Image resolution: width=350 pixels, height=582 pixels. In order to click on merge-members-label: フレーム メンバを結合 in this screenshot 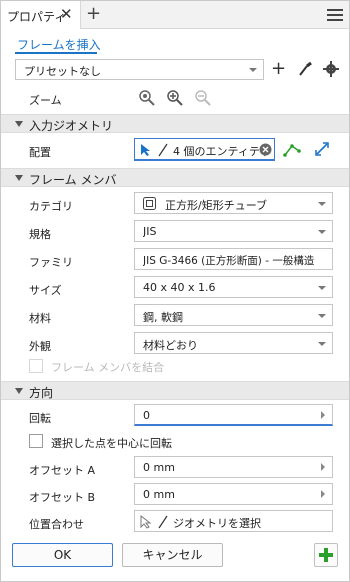, I will do `click(108, 367)`.